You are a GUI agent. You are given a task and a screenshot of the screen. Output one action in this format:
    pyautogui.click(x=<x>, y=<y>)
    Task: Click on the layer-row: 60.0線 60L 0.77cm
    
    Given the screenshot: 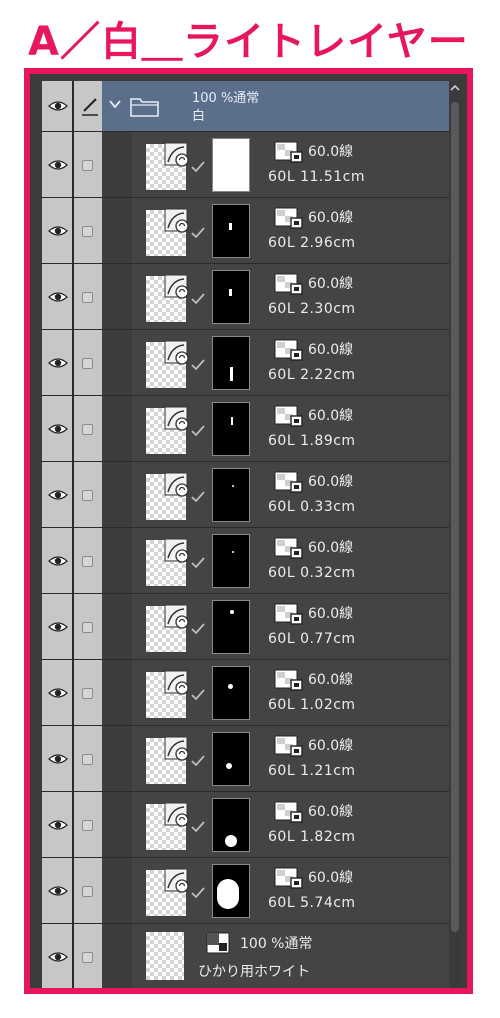 What is the action you would take?
    pyautogui.click(x=248, y=627)
    